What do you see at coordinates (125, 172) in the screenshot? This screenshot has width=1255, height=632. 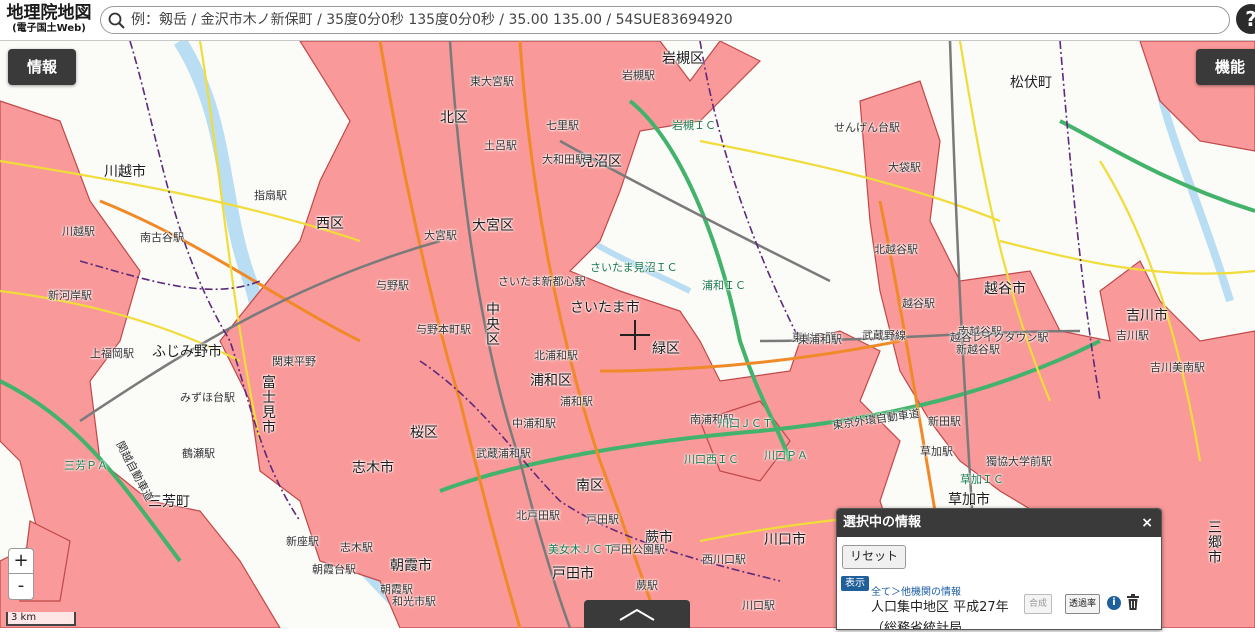 I see `city-label-kawagoe: 川越市` at bounding box center [125, 172].